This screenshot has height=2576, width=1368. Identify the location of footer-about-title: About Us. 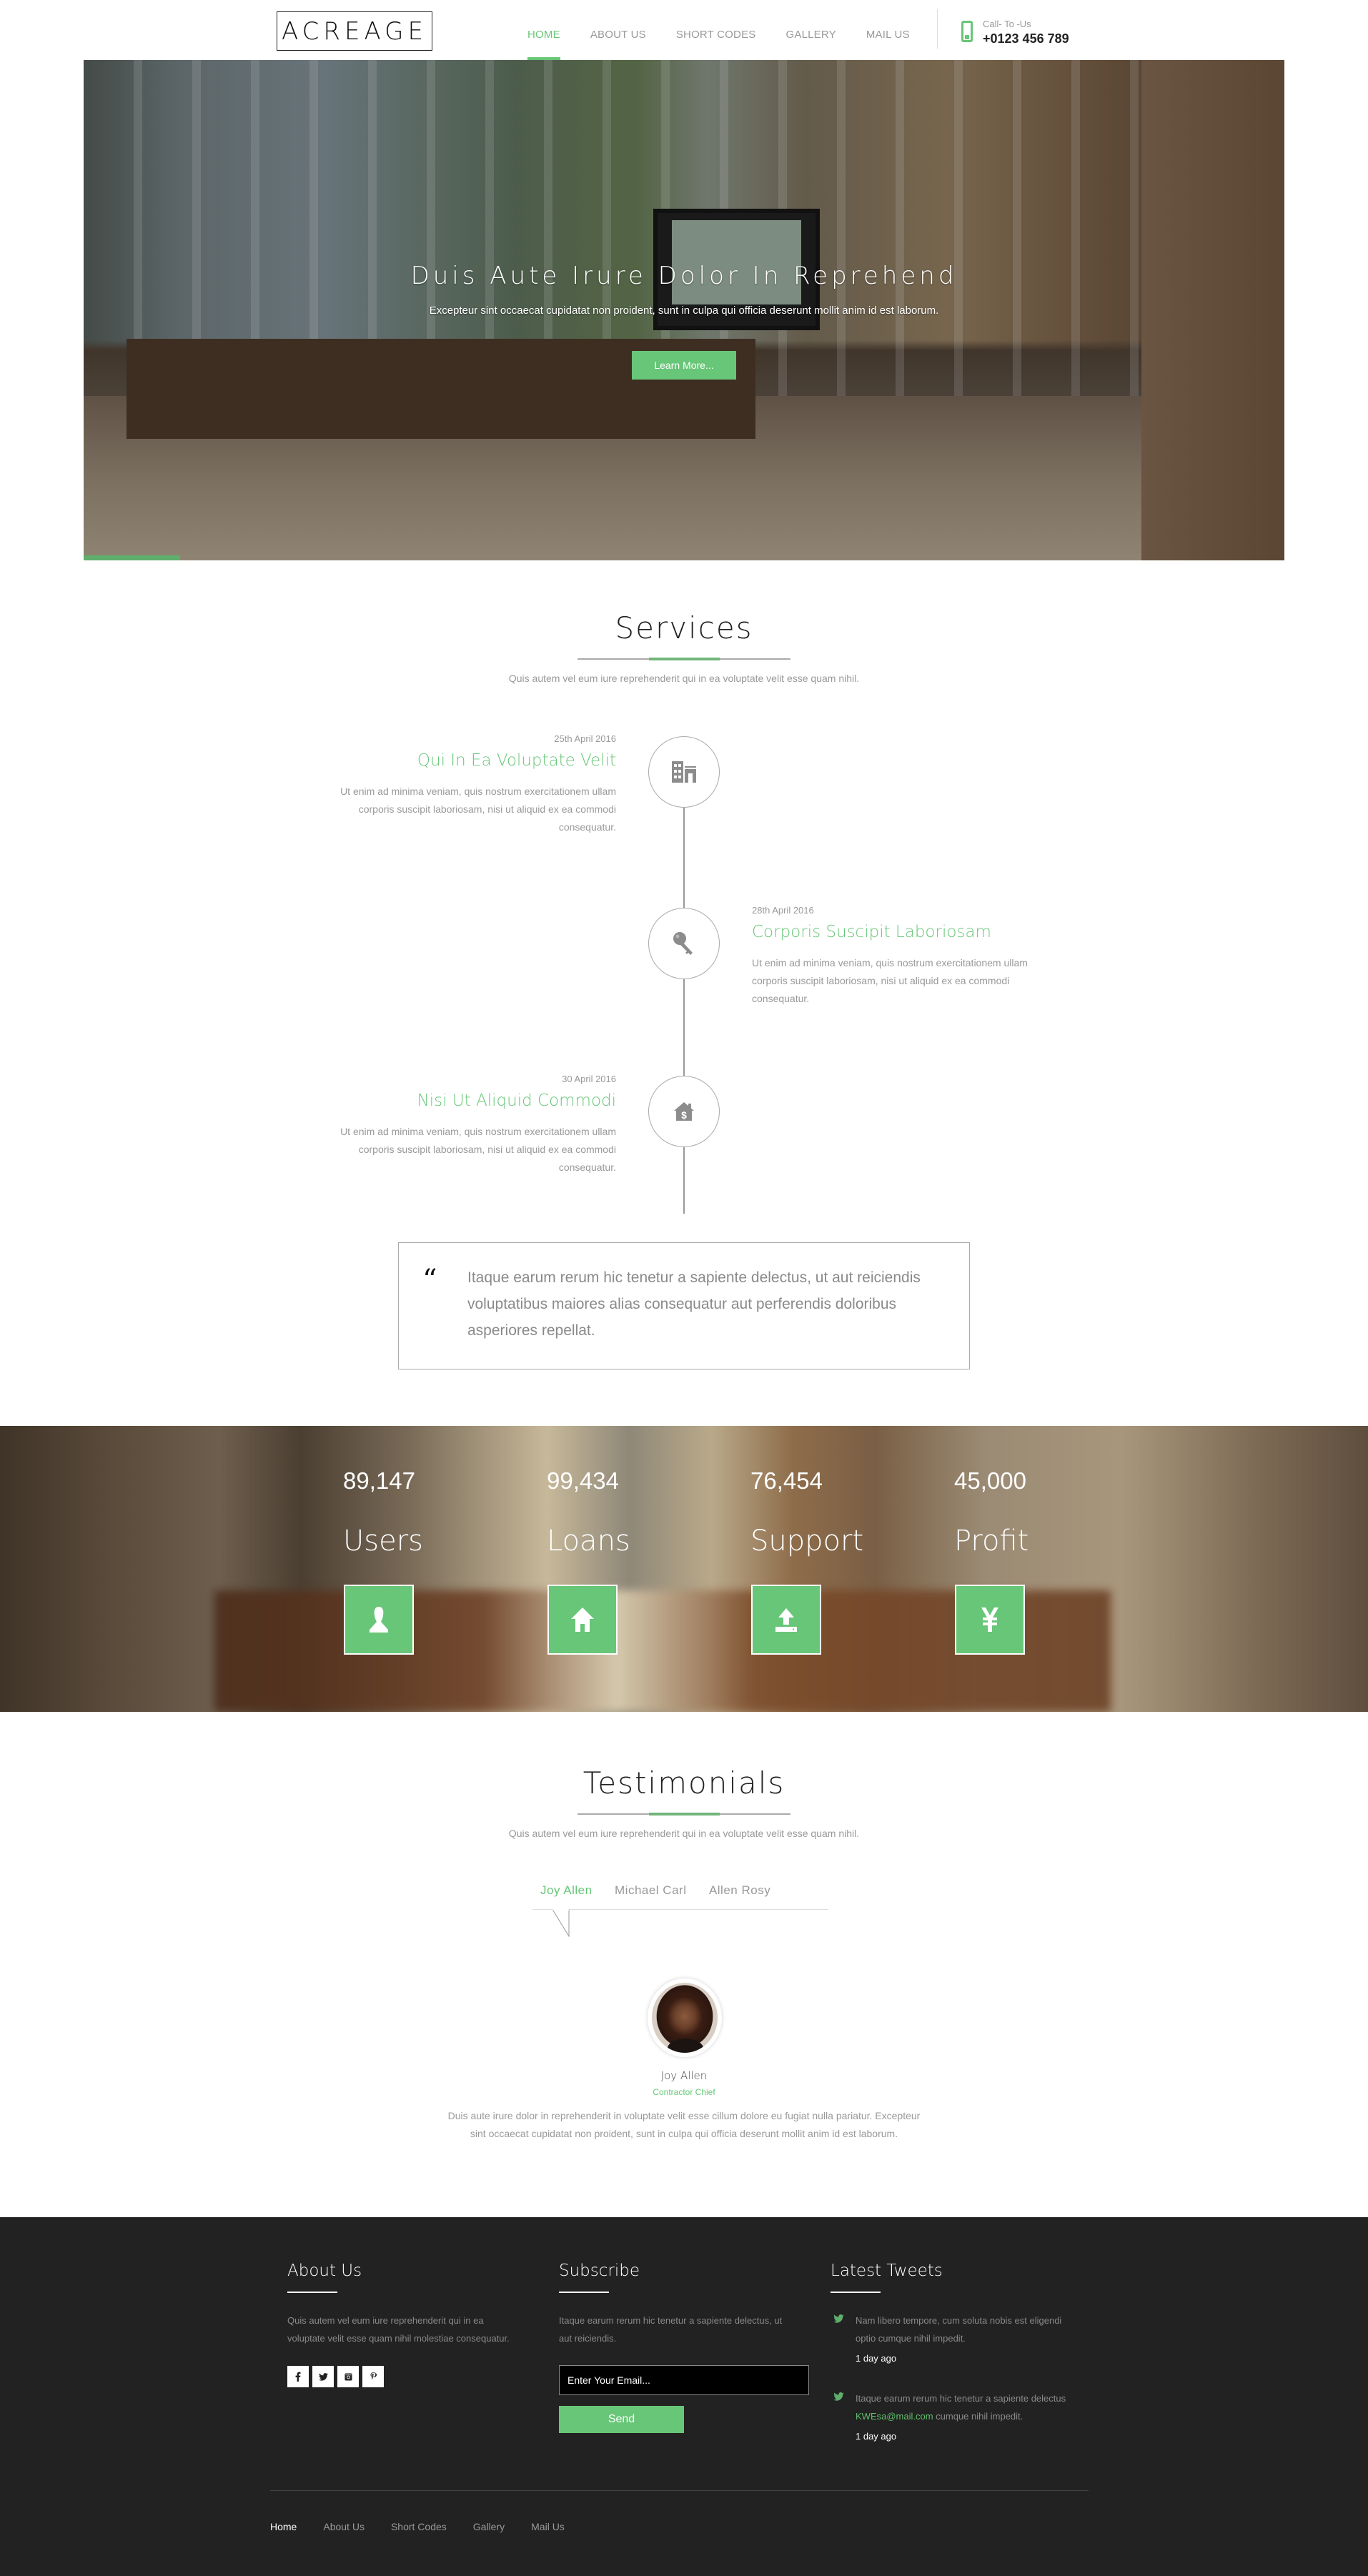
(324, 2271).